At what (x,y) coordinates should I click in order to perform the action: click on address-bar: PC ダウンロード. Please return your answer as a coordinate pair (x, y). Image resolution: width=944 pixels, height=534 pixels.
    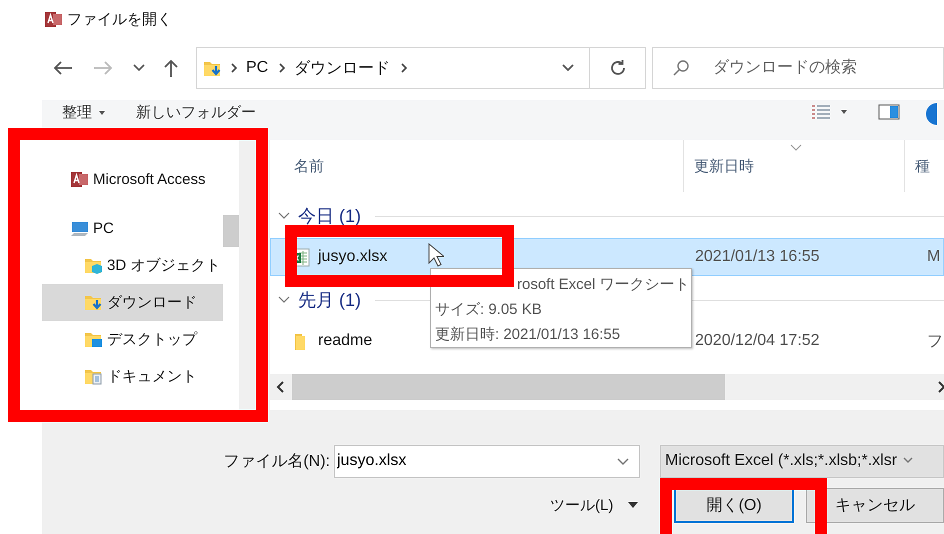
    Looking at the image, I should click on (393, 68).